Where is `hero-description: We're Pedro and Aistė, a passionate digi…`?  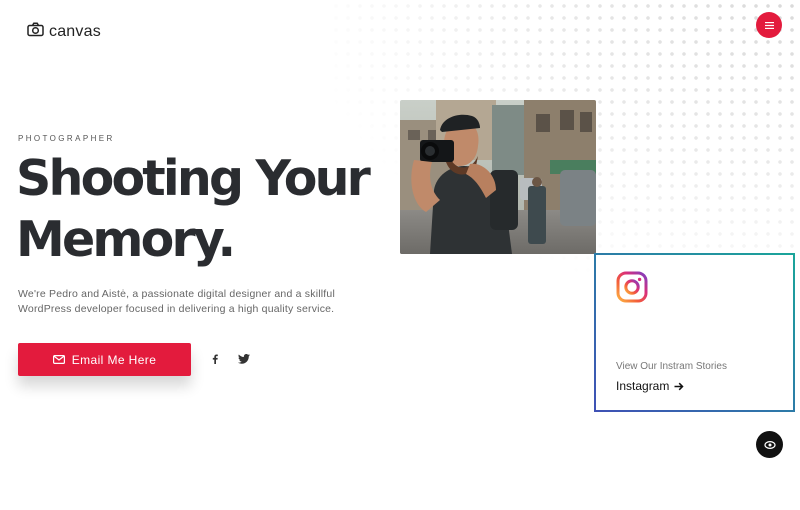
hero-description: We're Pedro and Aistė, a passionate digi… is located at coordinates (176, 301).